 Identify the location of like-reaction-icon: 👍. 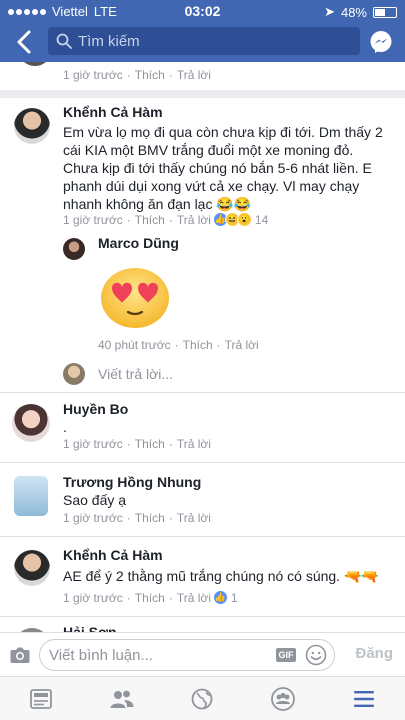
(220, 597).